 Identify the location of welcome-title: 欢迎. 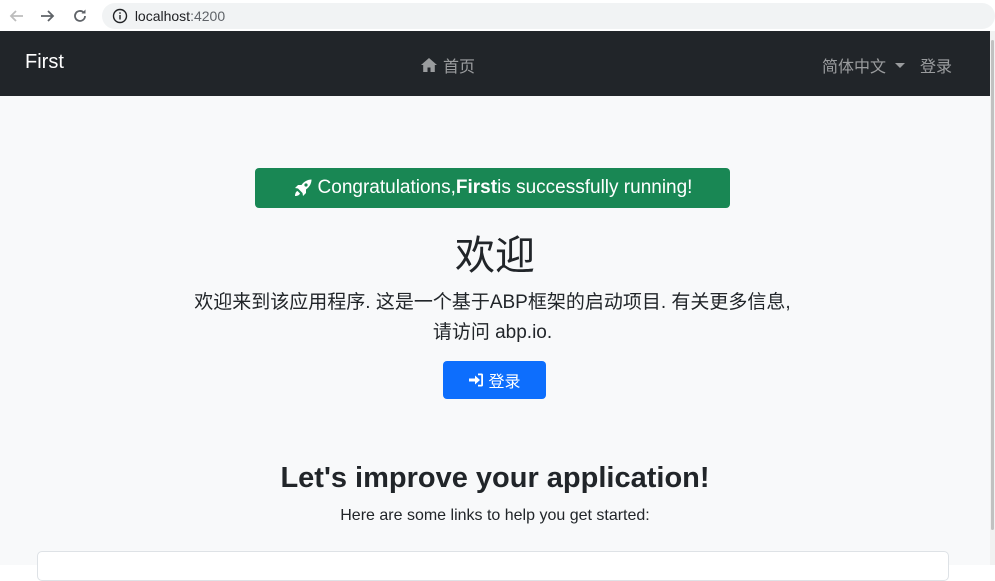
(495, 256).